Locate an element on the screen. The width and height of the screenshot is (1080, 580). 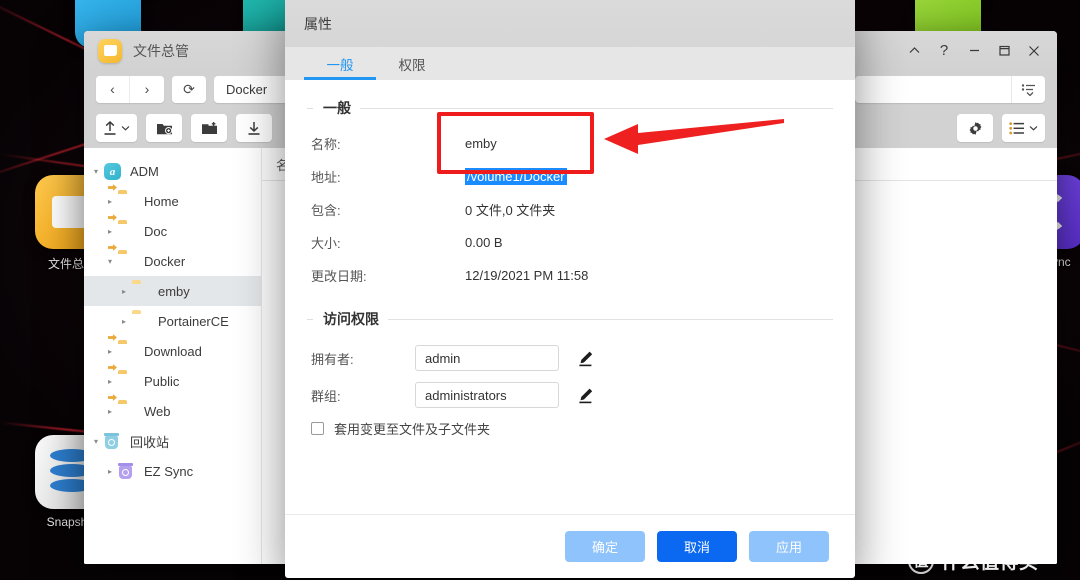
property-label: 包含: is located at coordinates (326, 210).